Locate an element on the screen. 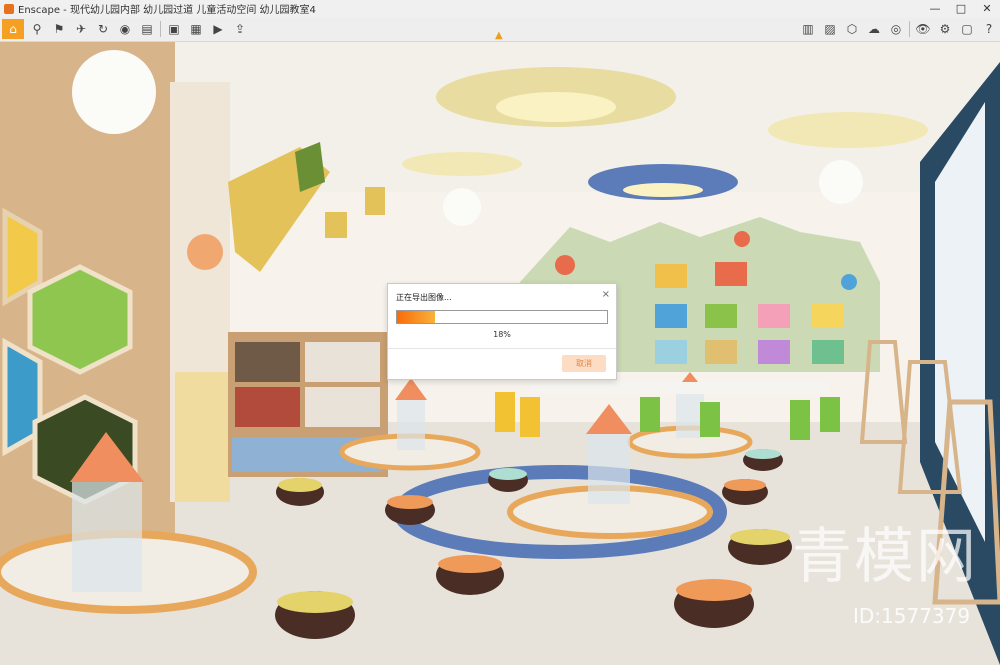 This screenshot has width=1000, height=665. maximize-button: □ is located at coordinates (961, 8).